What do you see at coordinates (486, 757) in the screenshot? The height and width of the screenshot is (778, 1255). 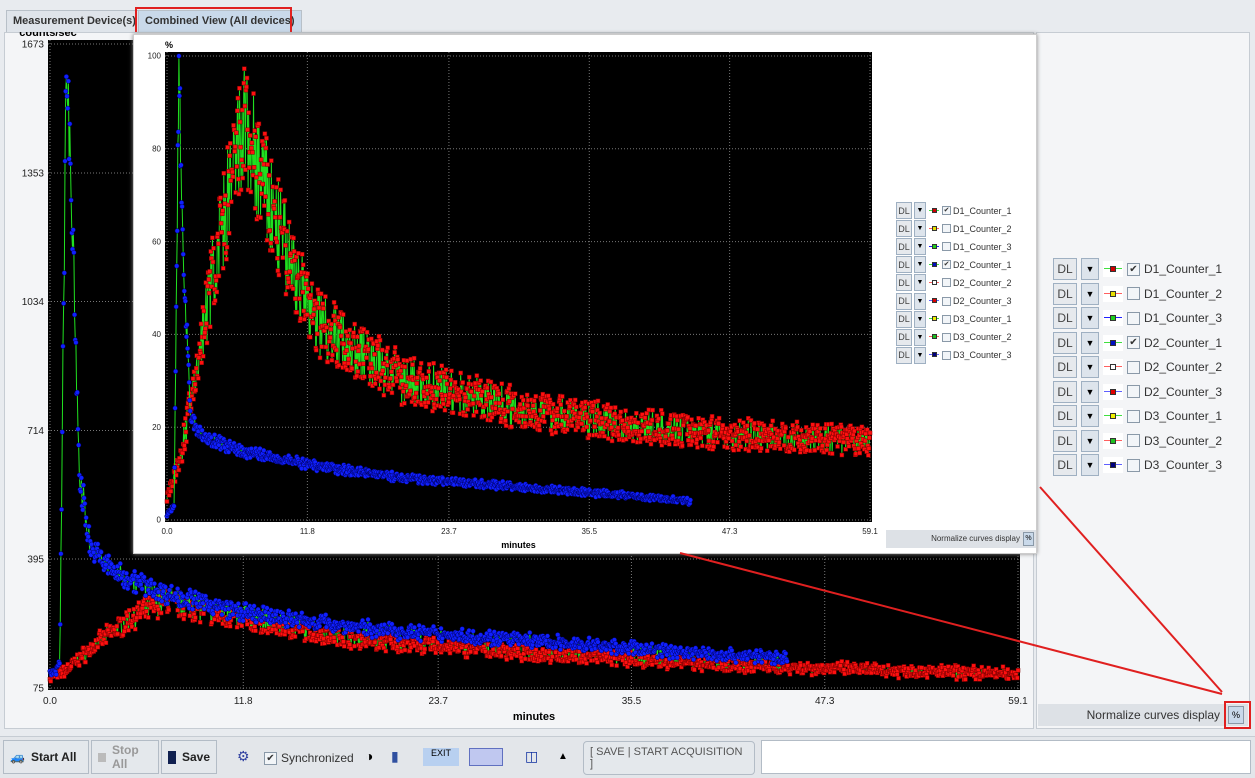 I see `layout-icon` at bounding box center [486, 757].